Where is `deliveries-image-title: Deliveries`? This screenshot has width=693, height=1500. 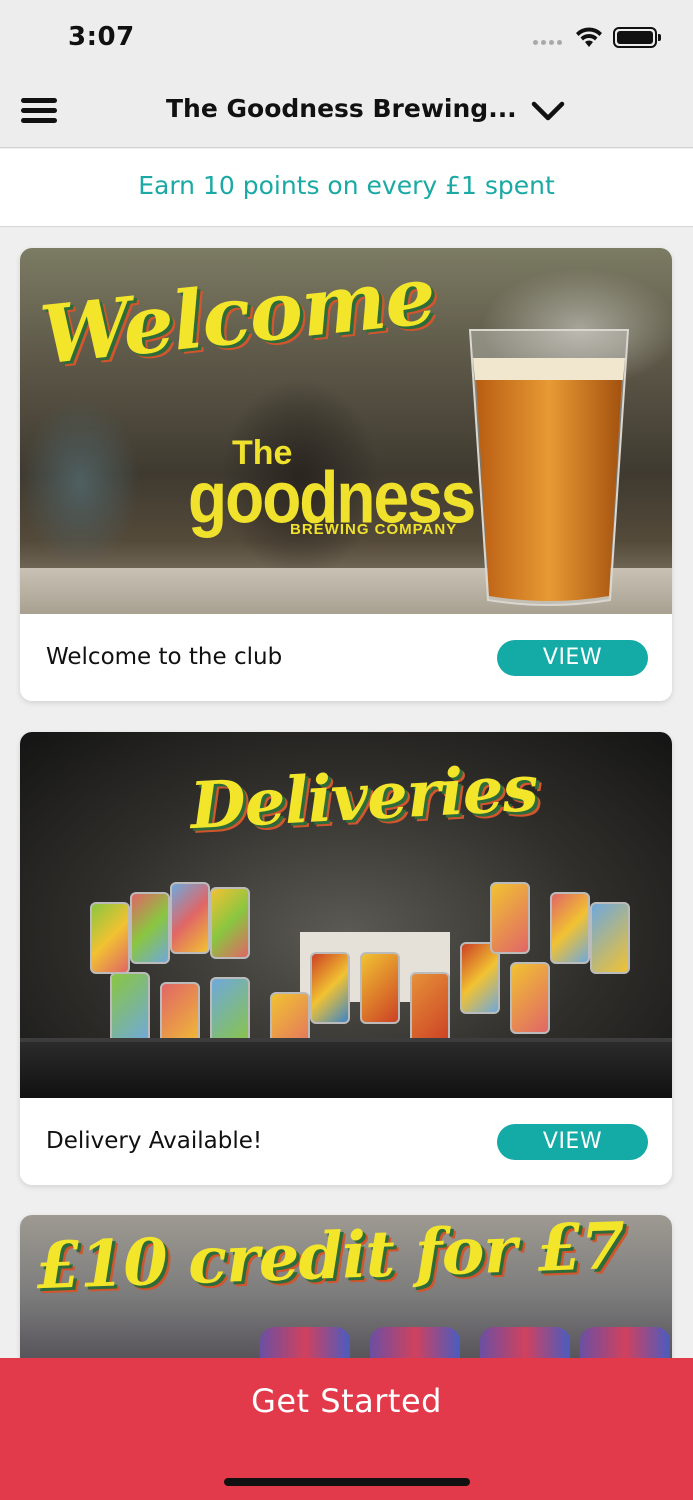 deliveries-image-title: Deliveries is located at coordinates (364, 797).